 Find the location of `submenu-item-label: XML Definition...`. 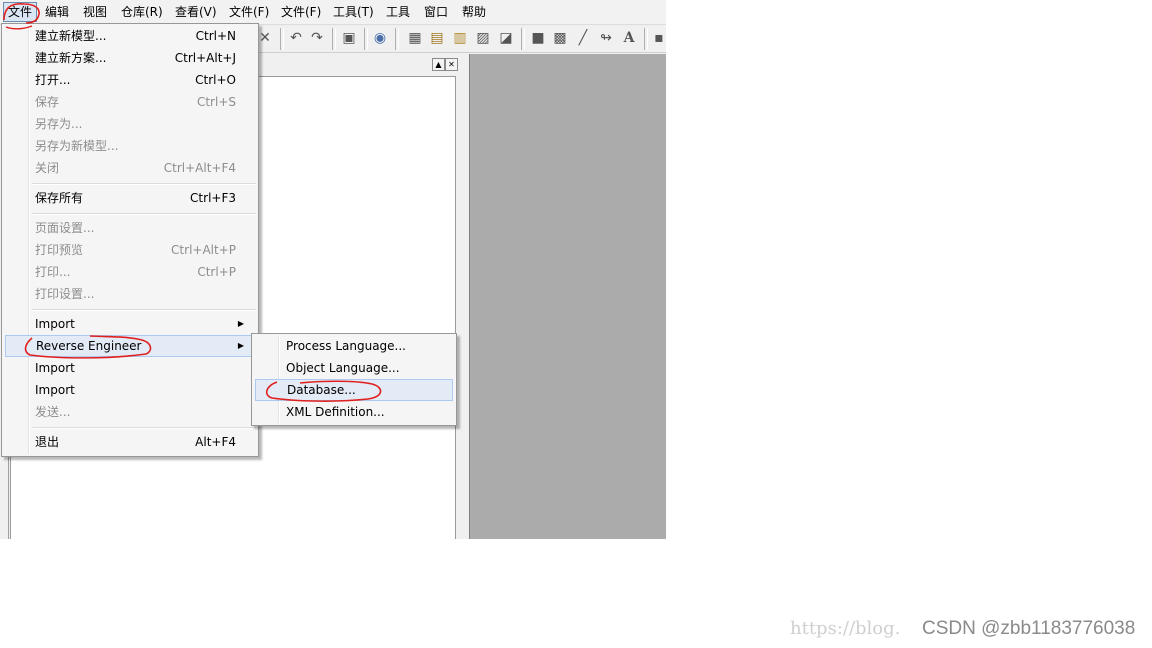

submenu-item-label: XML Definition... is located at coordinates (335, 412).